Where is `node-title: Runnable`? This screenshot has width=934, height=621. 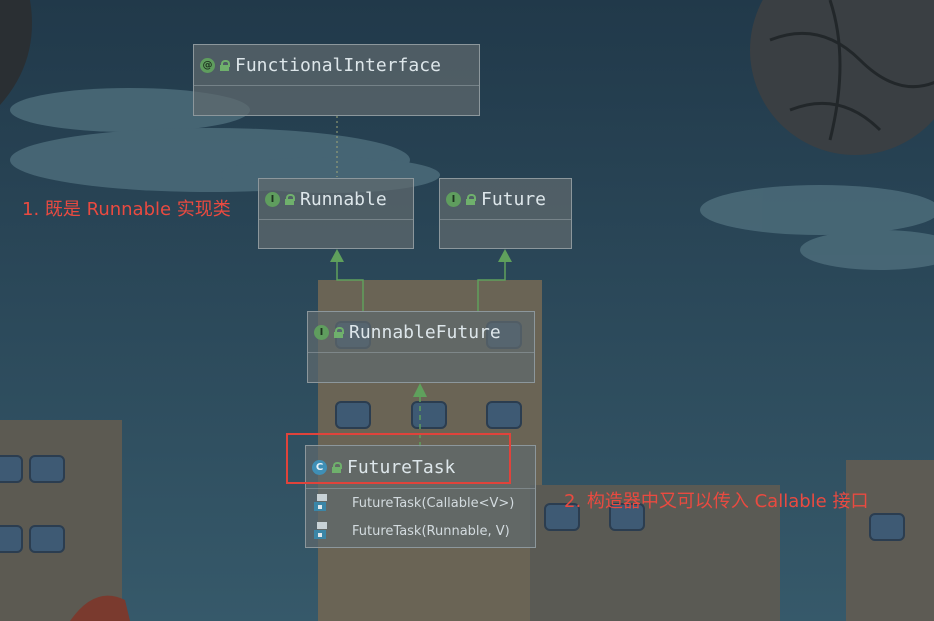 node-title: Runnable is located at coordinates (343, 199).